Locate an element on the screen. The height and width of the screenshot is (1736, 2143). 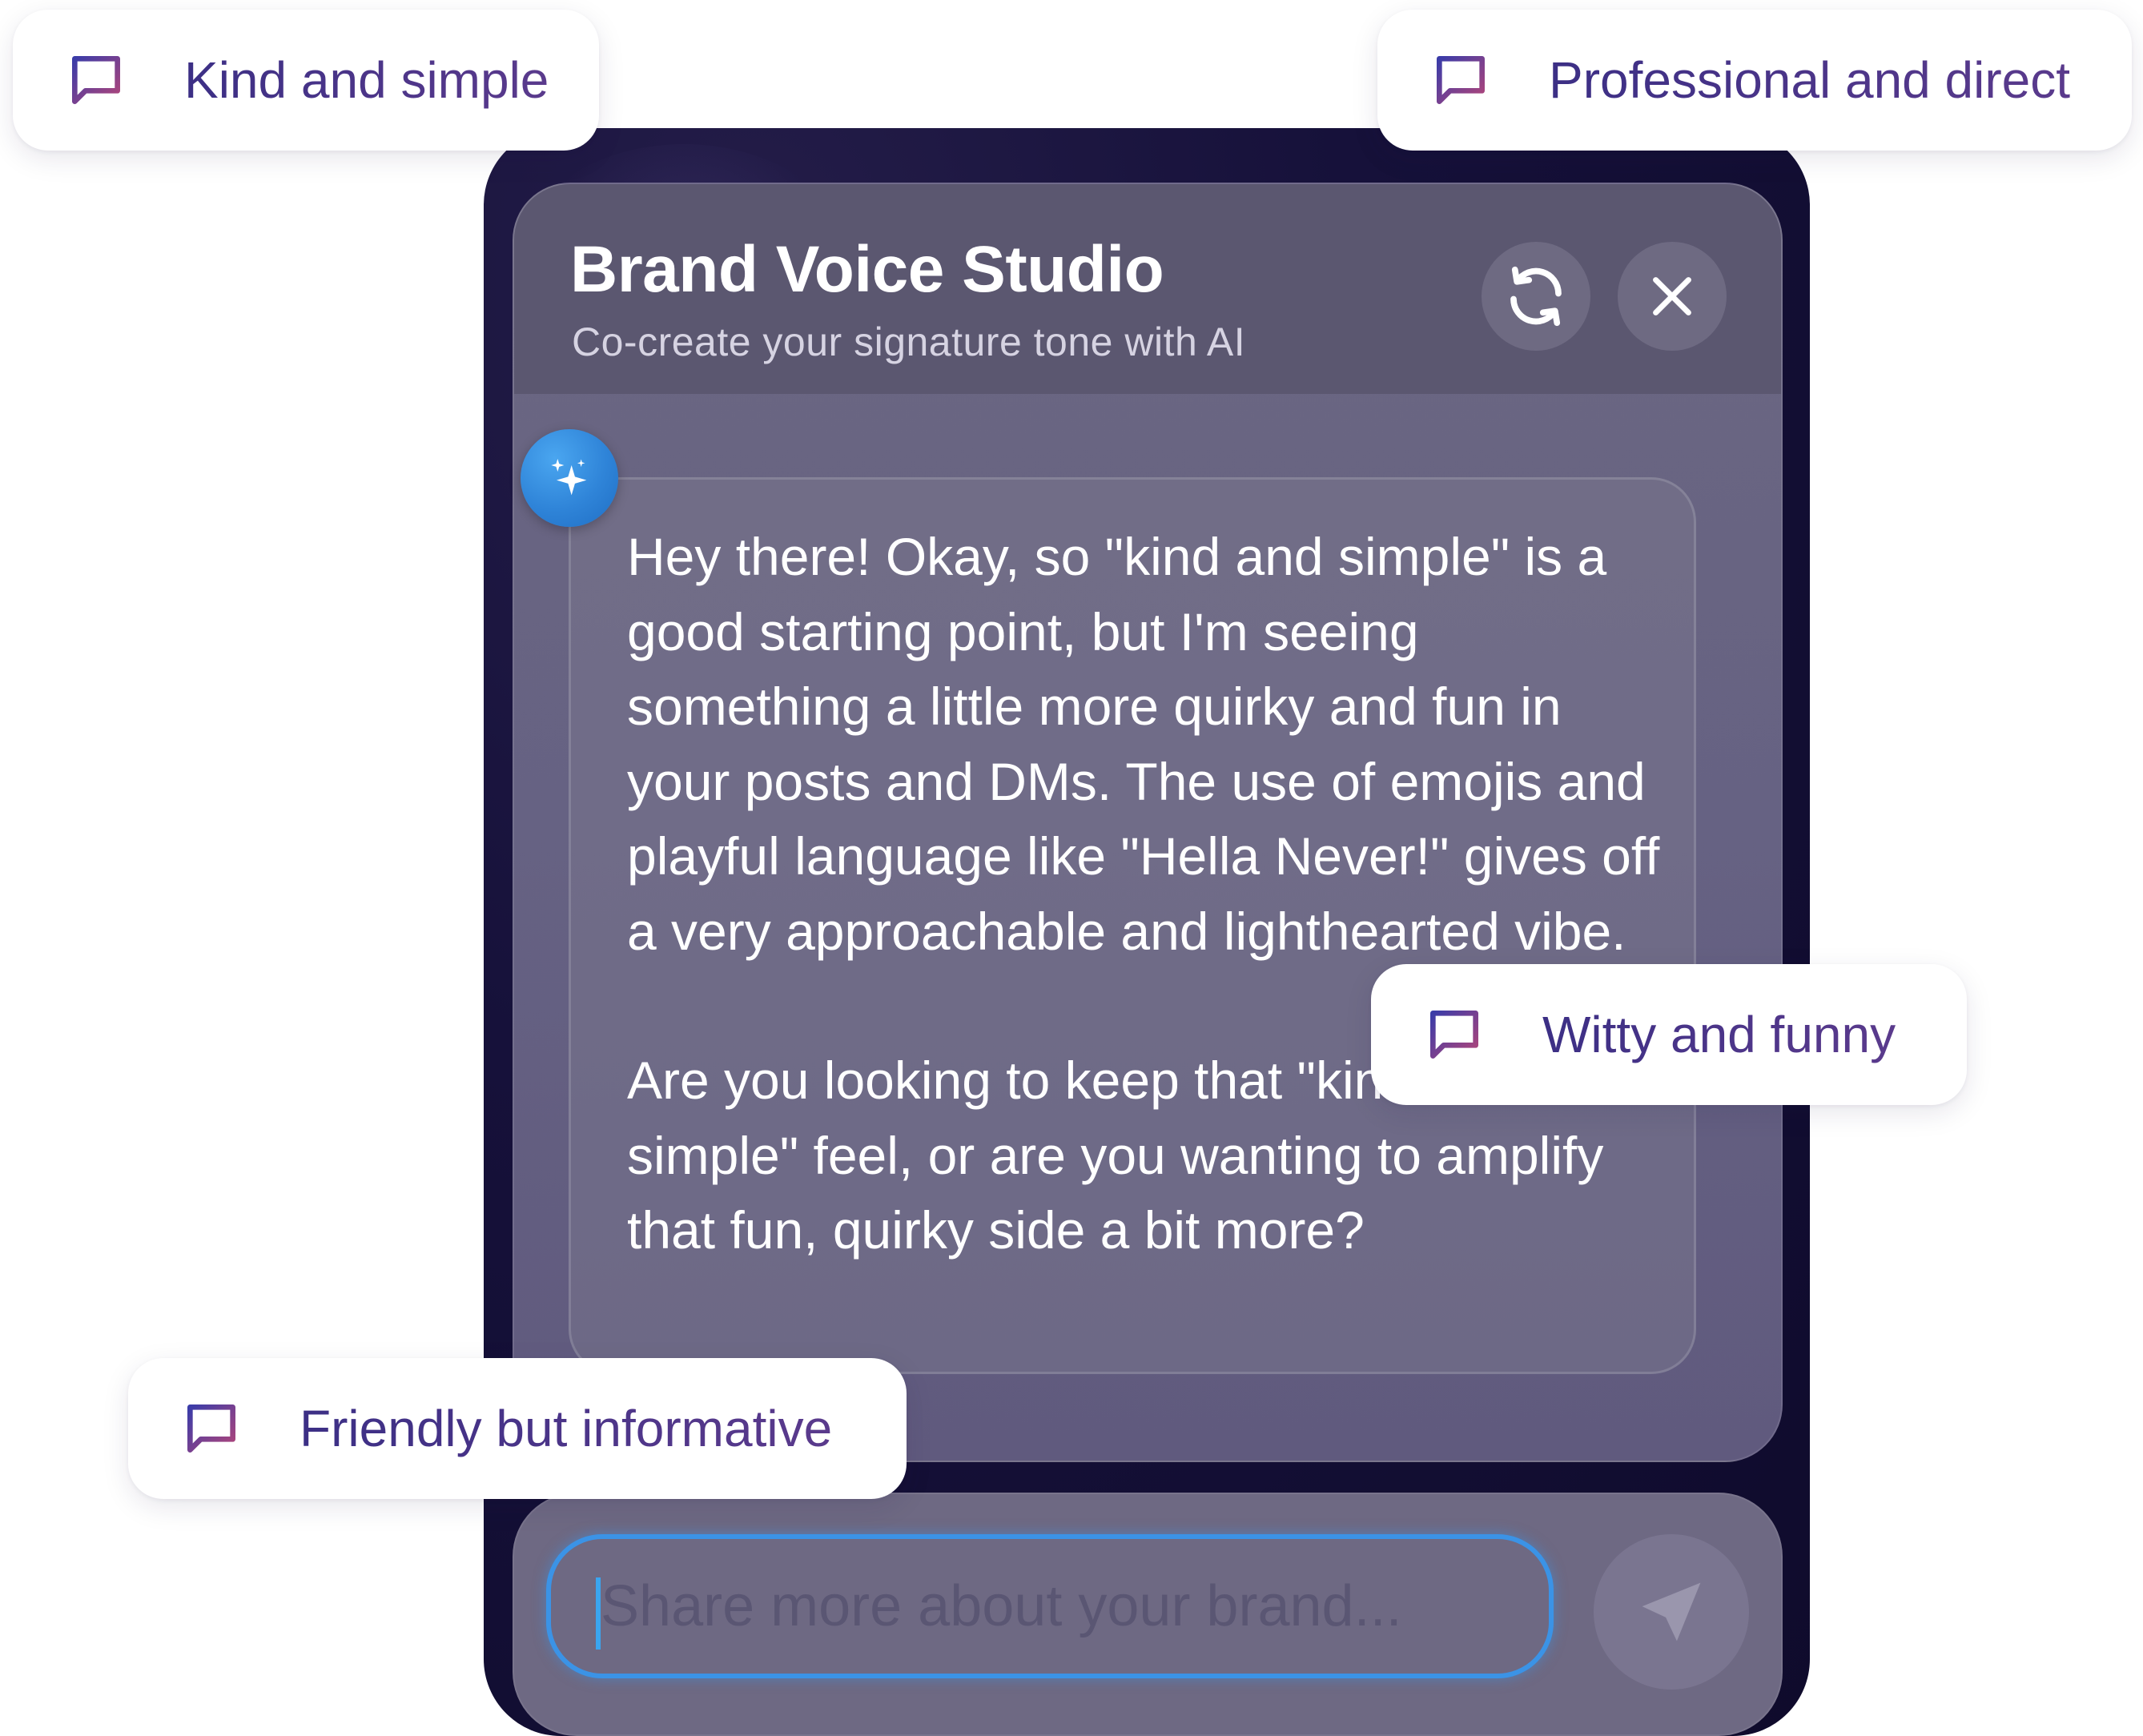
refresh-icon is located at coordinates (1536, 297).